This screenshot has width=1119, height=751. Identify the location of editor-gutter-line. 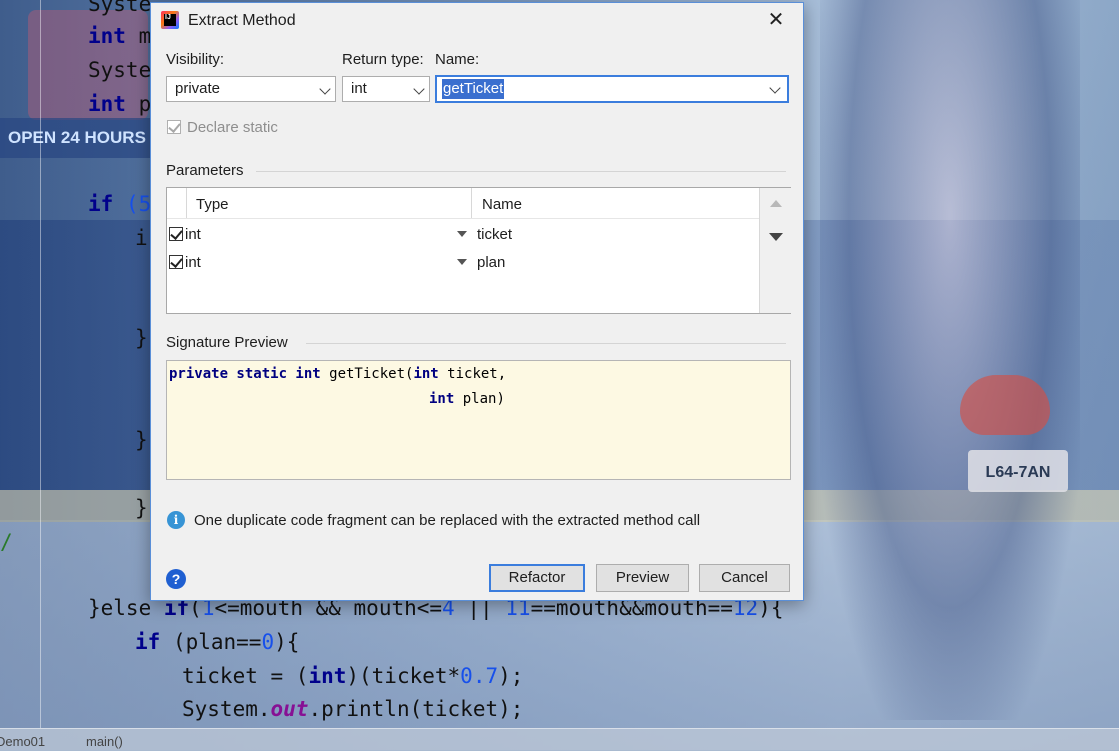
(40, 364).